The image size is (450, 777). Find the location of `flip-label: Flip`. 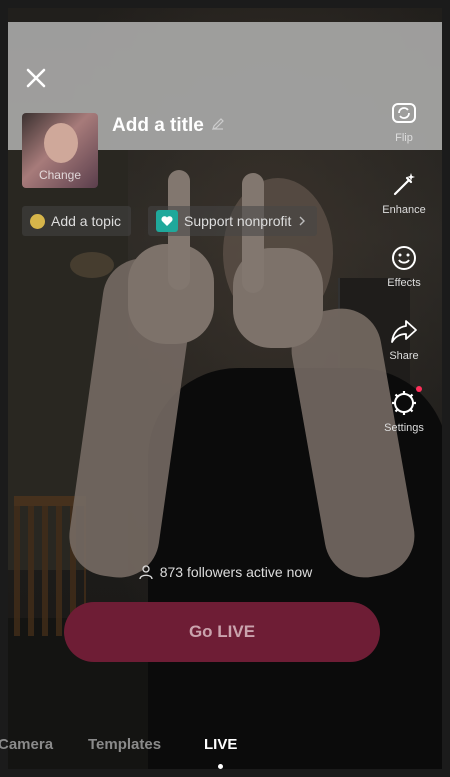

flip-label: Flip is located at coordinates (404, 138).